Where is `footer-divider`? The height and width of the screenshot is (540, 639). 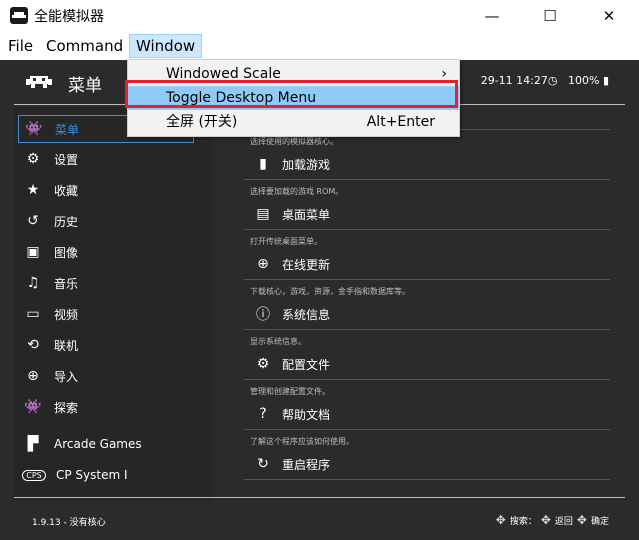
footer-divider is located at coordinates (319, 497).